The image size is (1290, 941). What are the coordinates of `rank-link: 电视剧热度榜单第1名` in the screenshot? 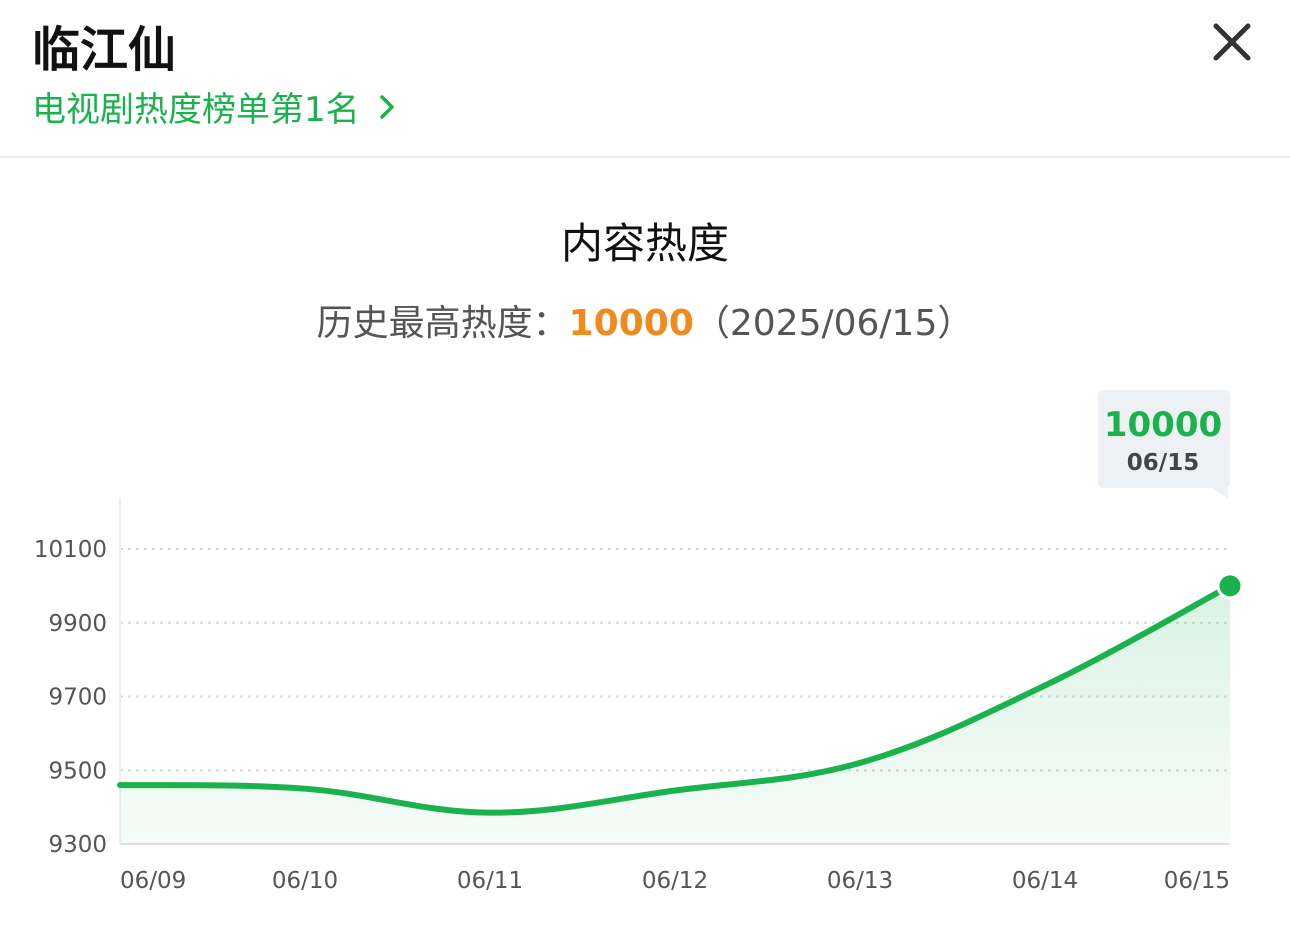 It's located at (216, 106).